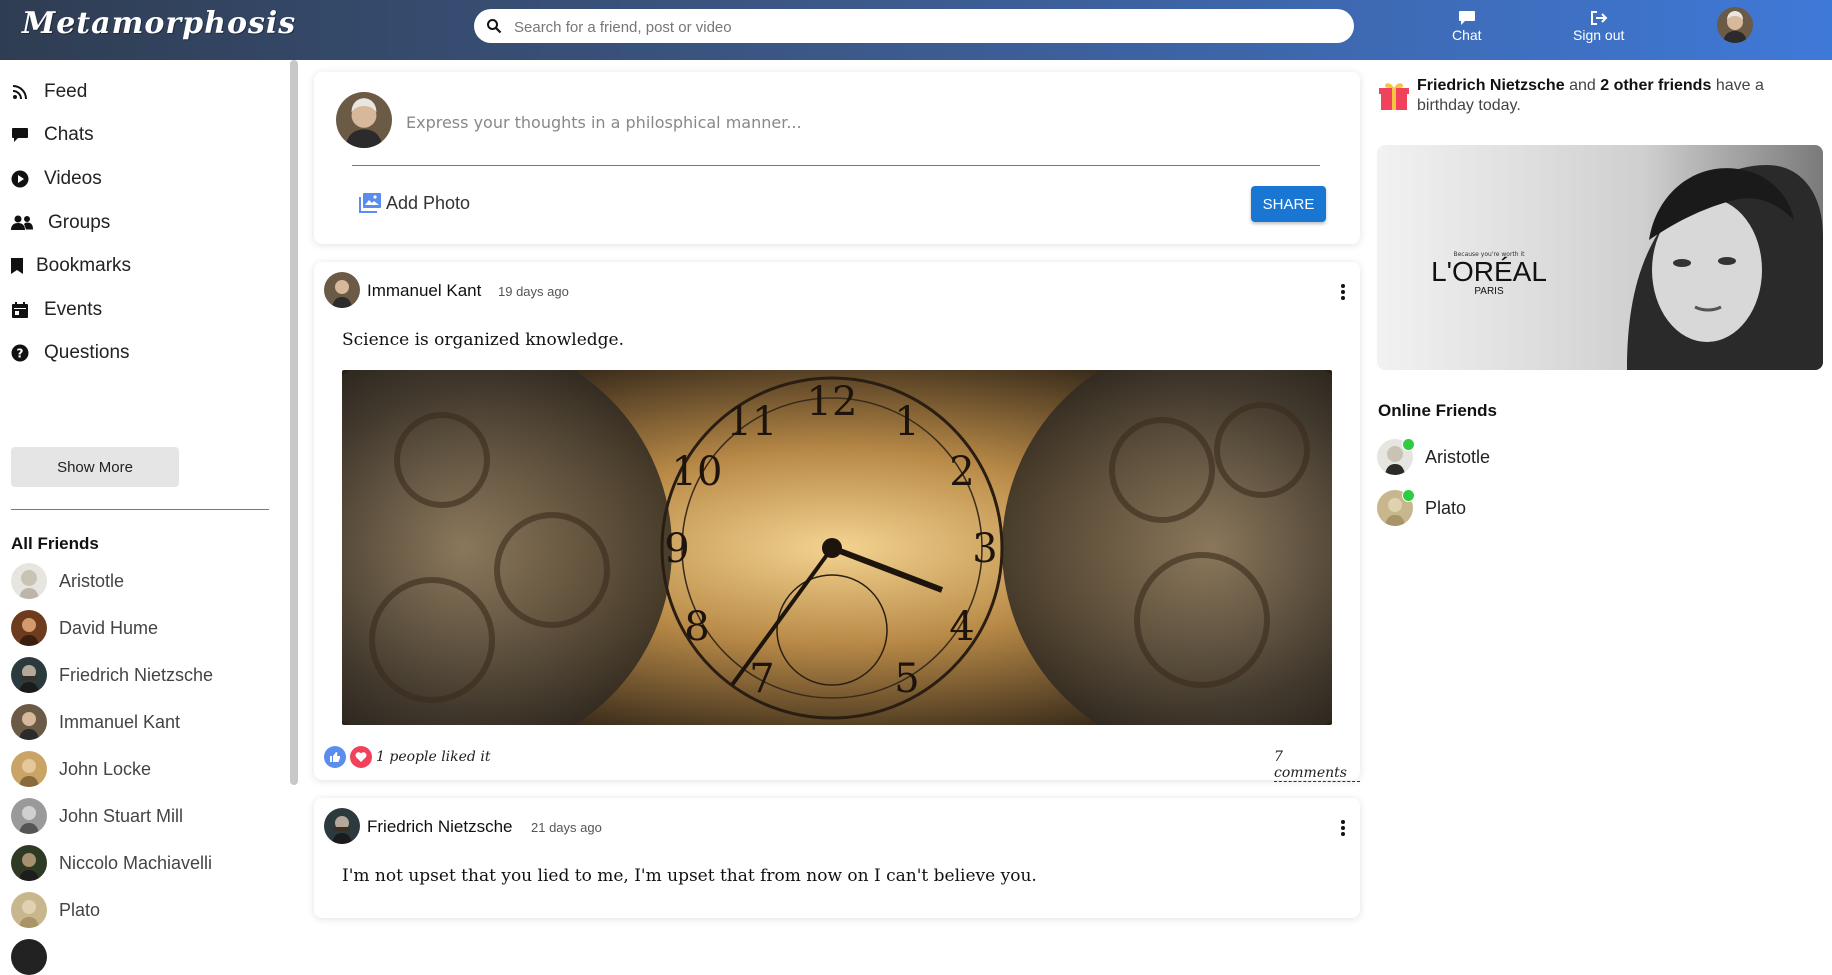 Image resolution: width=1832 pixels, height=975 pixels. I want to click on comments-link: 7 comments, so click(1317, 765).